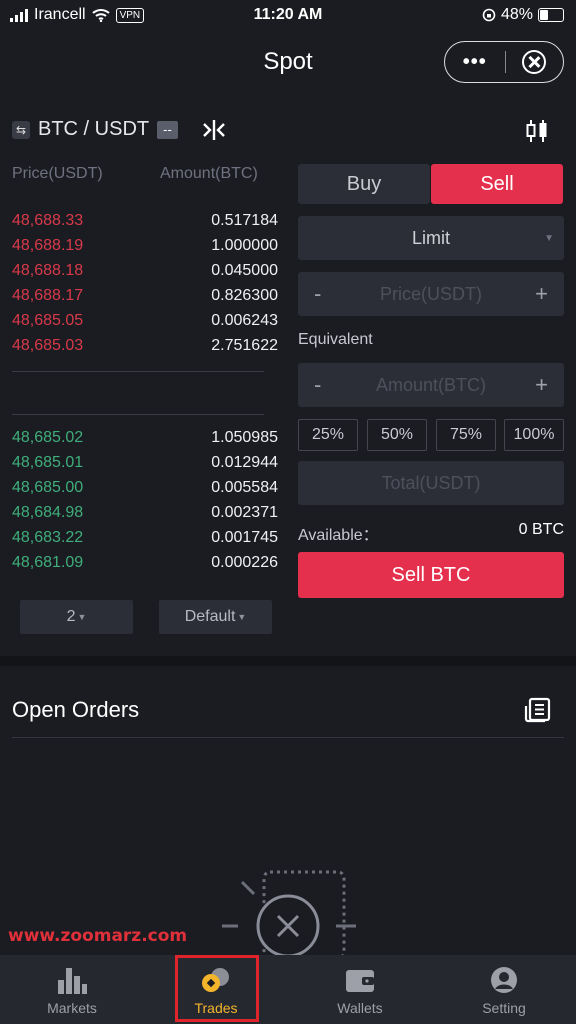 This screenshot has width=576, height=1024. I want to click on swap-icon: ⇆, so click(21, 129).